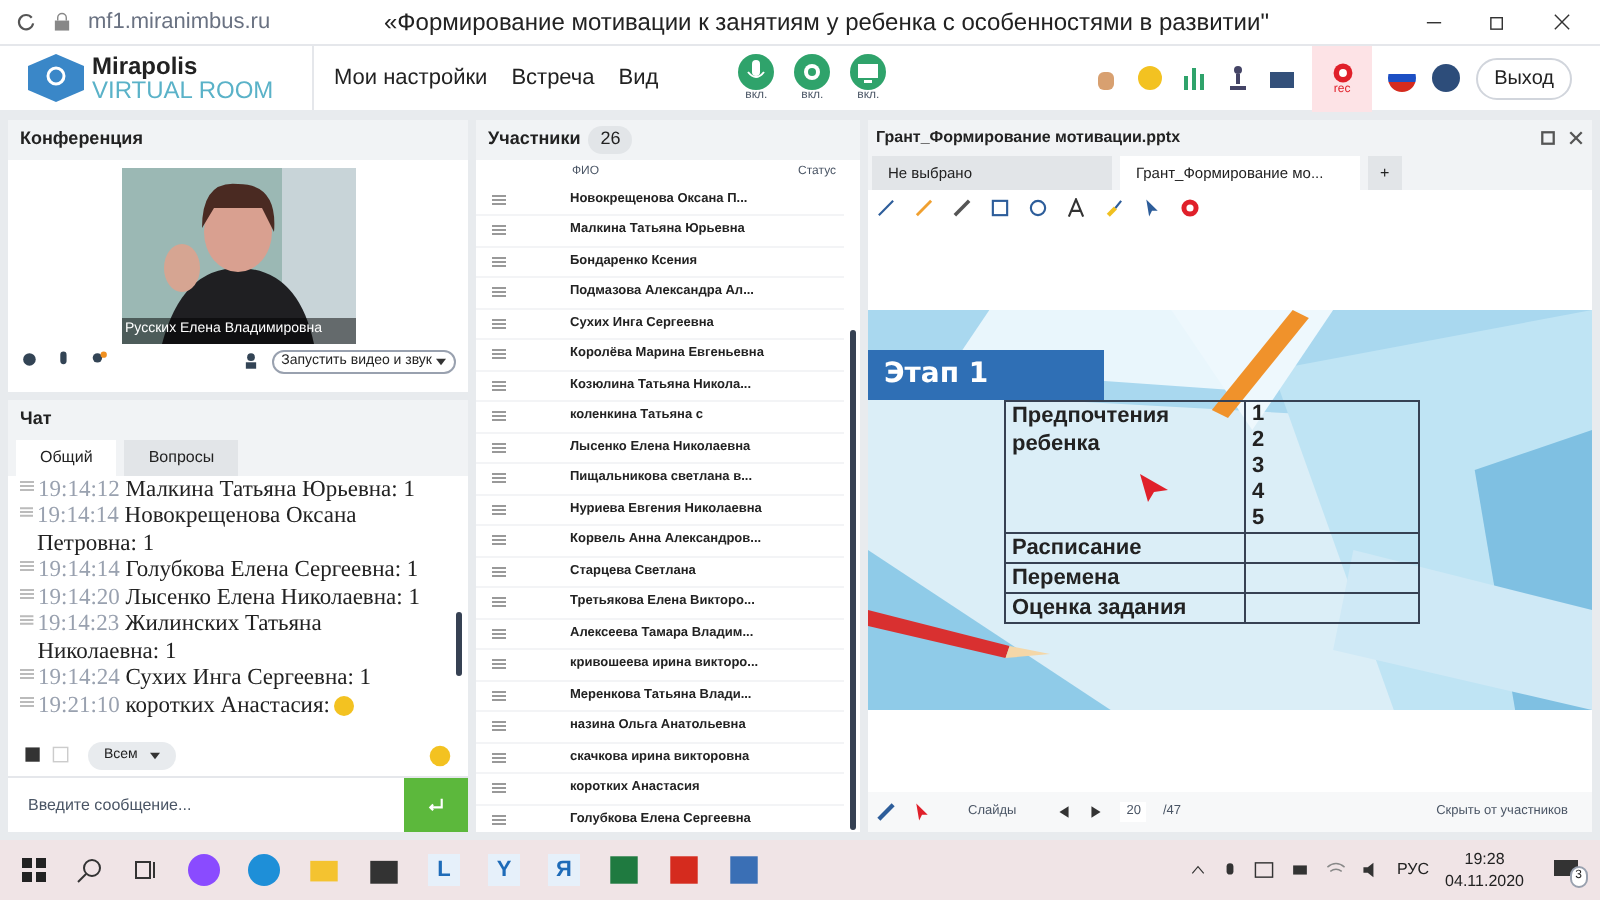 This screenshot has width=1600, height=900. What do you see at coordinates (411, 78) in the screenshot?
I see `menu-item: Мои настройки` at bounding box center [411, 78].